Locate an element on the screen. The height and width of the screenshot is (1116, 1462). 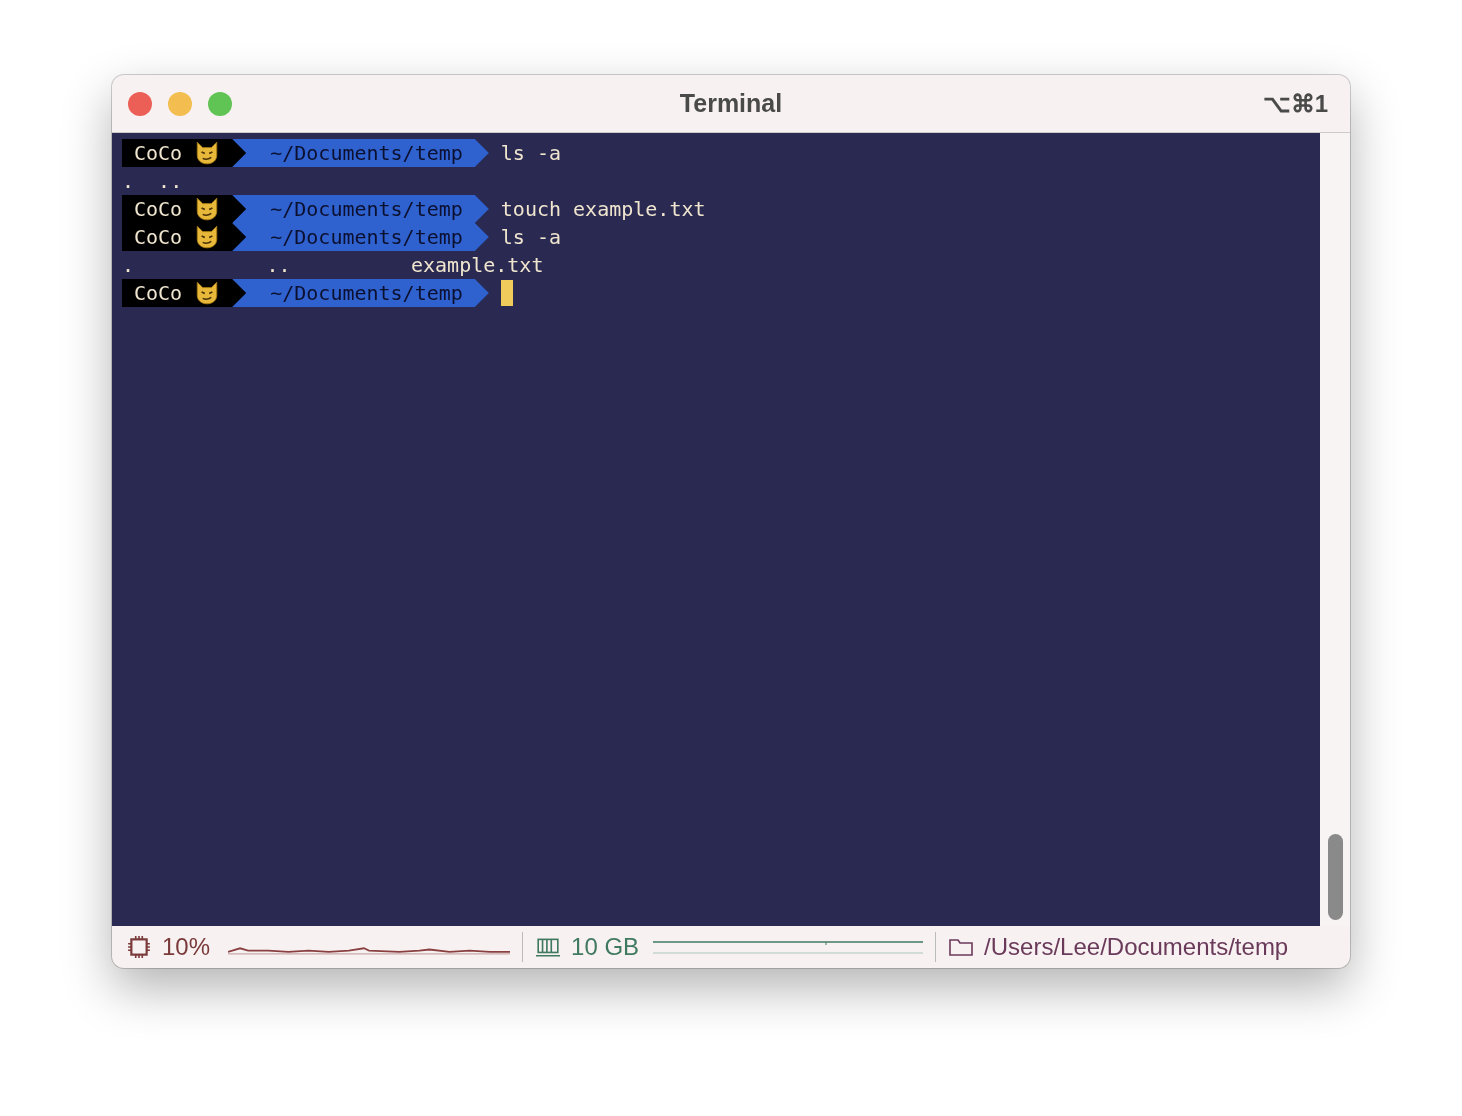
window-title: Terminal is located at coordinates (731, 103).